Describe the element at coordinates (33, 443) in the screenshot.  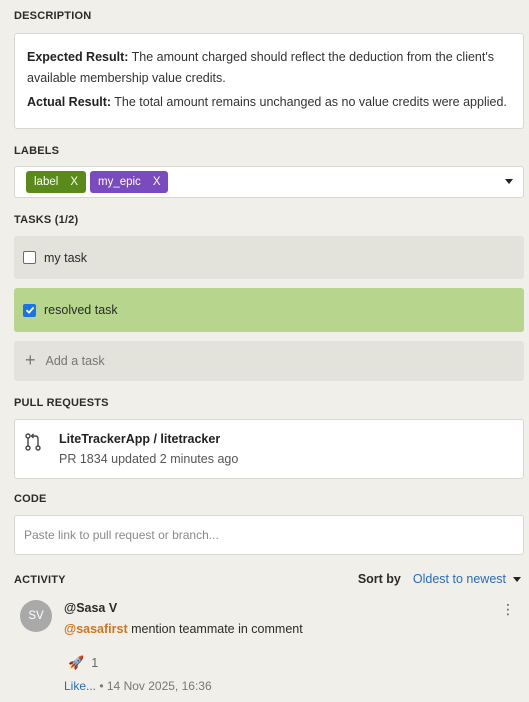
I see `pull-request-icon` at that location.